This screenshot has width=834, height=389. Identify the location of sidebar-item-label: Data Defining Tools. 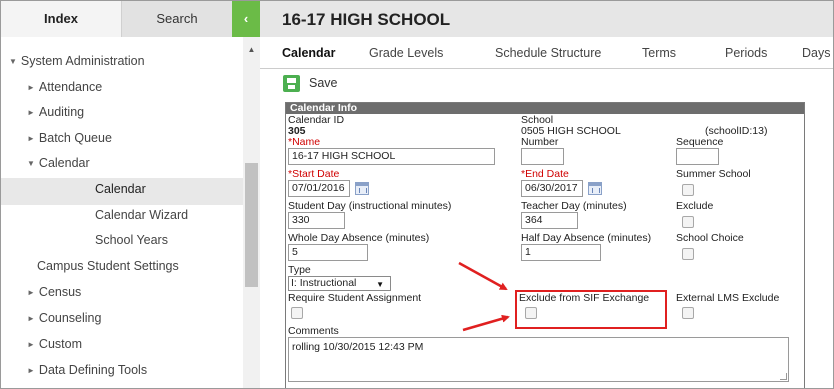
(93, 370).